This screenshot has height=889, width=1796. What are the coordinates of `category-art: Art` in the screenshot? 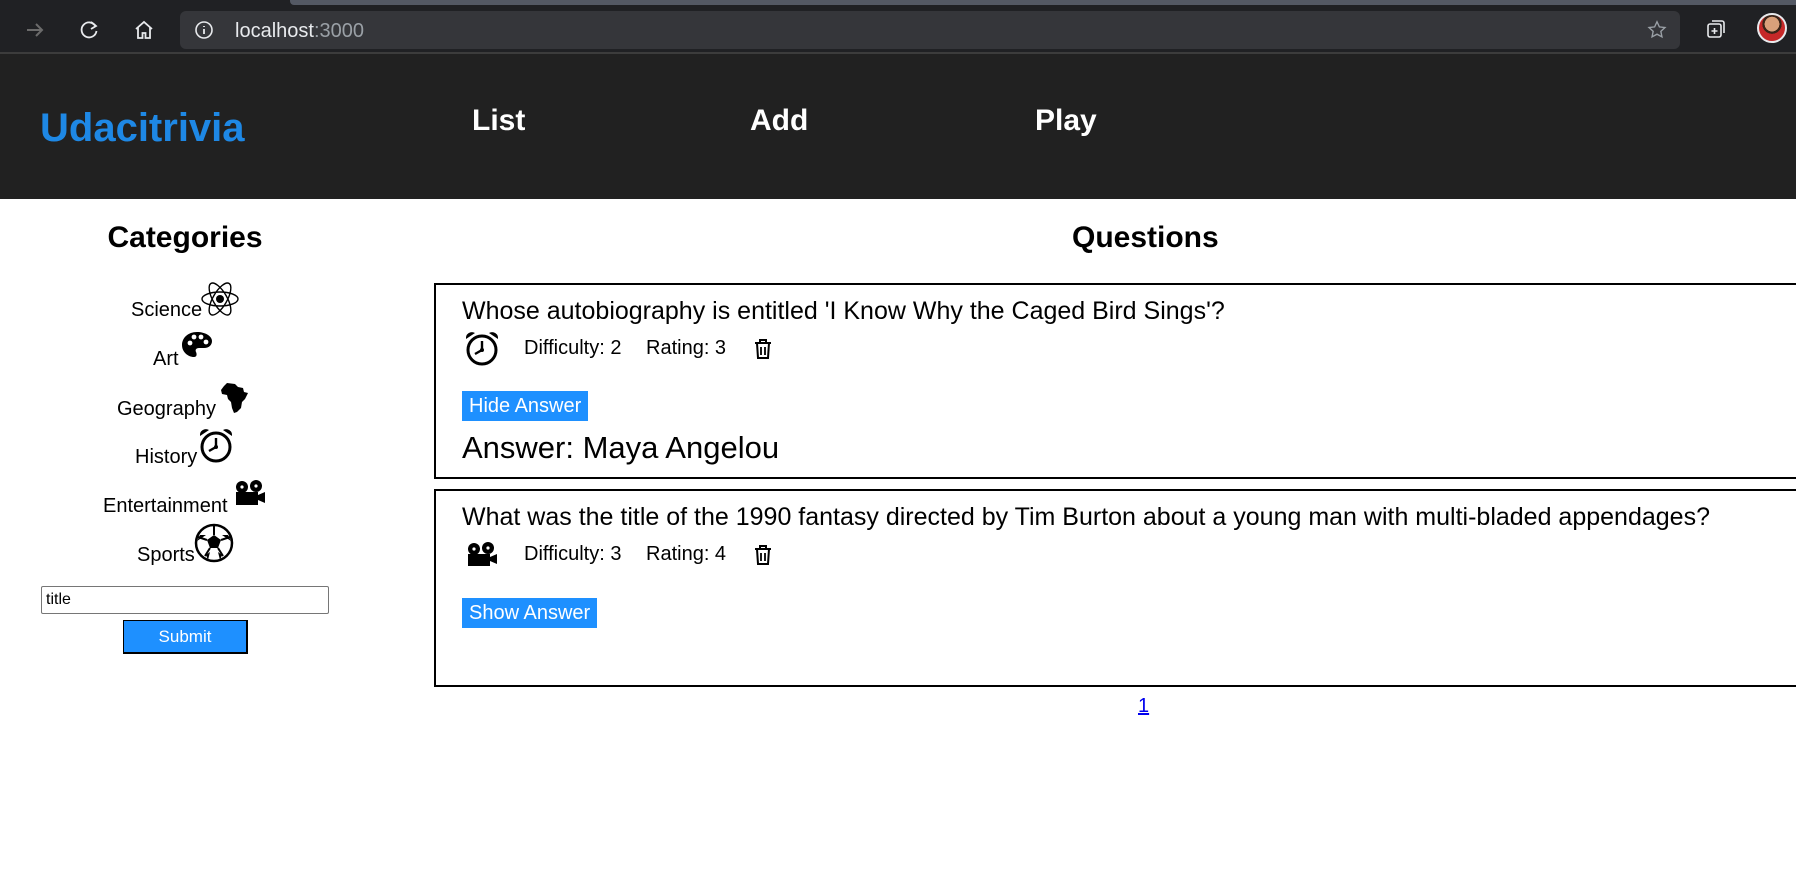 It's located at (166, 359).